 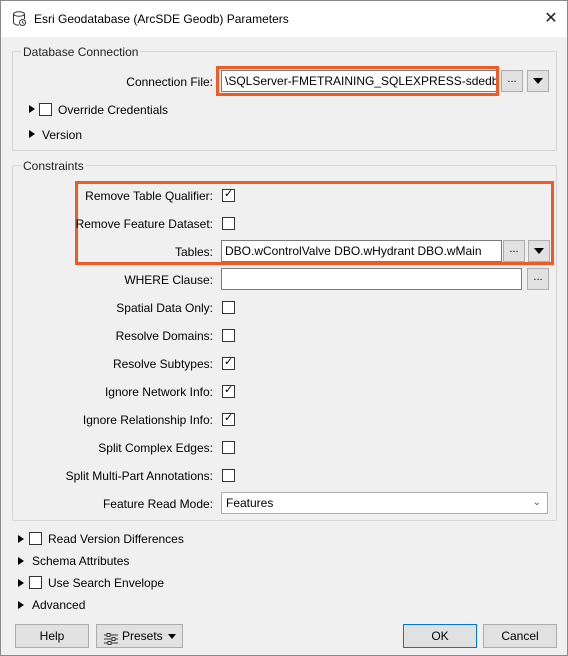 What do you see at coordinates (113, 110) in the screenshot?
I see `override-credentials-label: Override Credentials` at bounding box center [113, 110].